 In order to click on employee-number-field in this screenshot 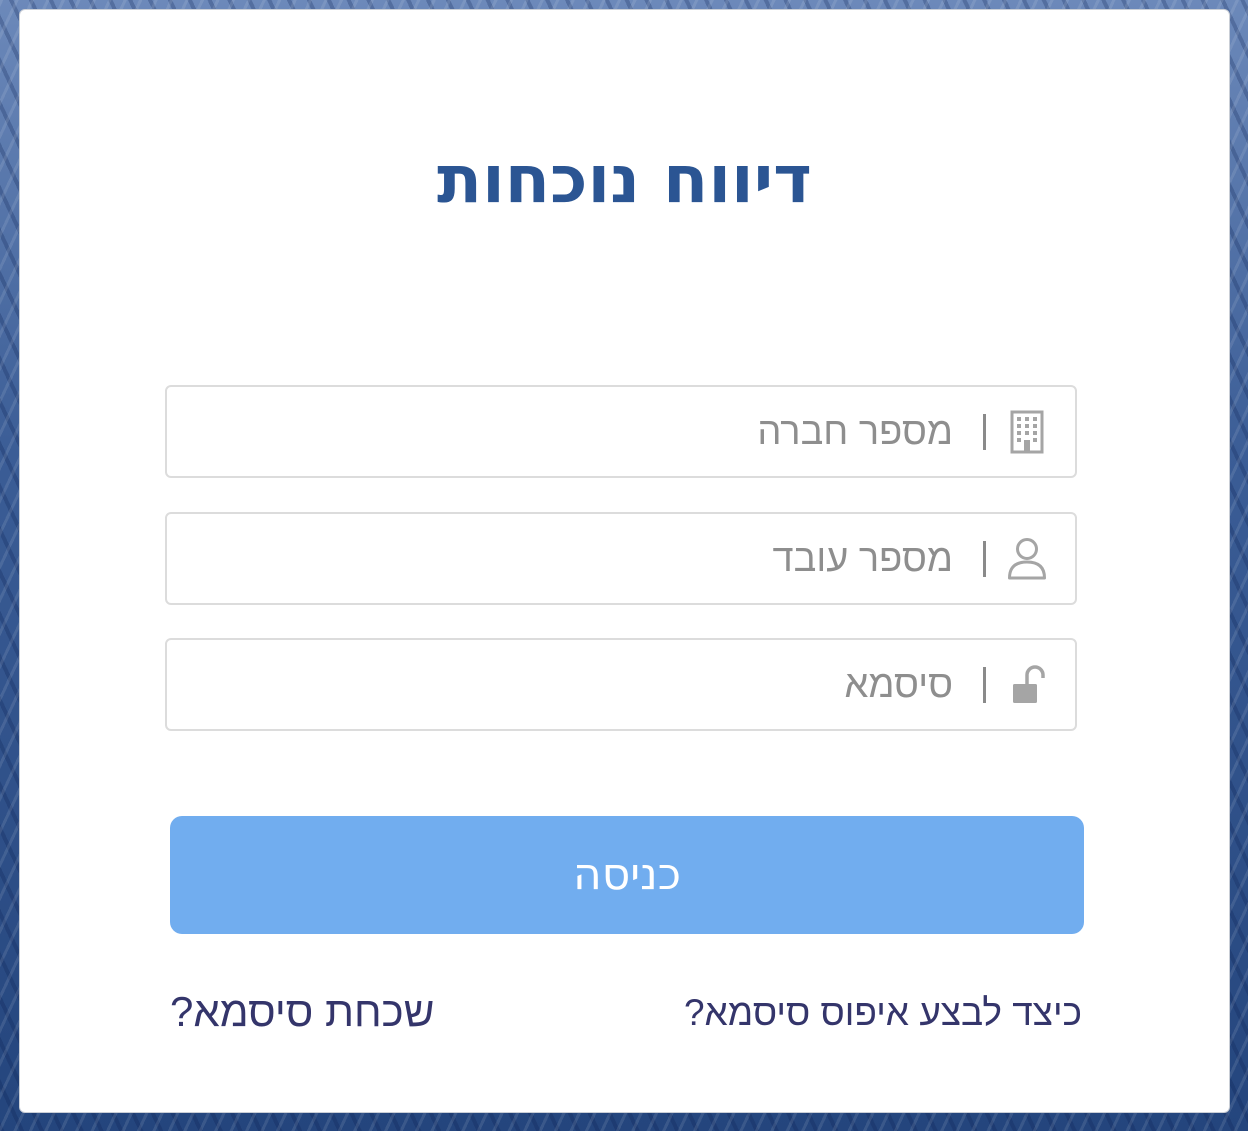, I will do `click(621, 558)`.